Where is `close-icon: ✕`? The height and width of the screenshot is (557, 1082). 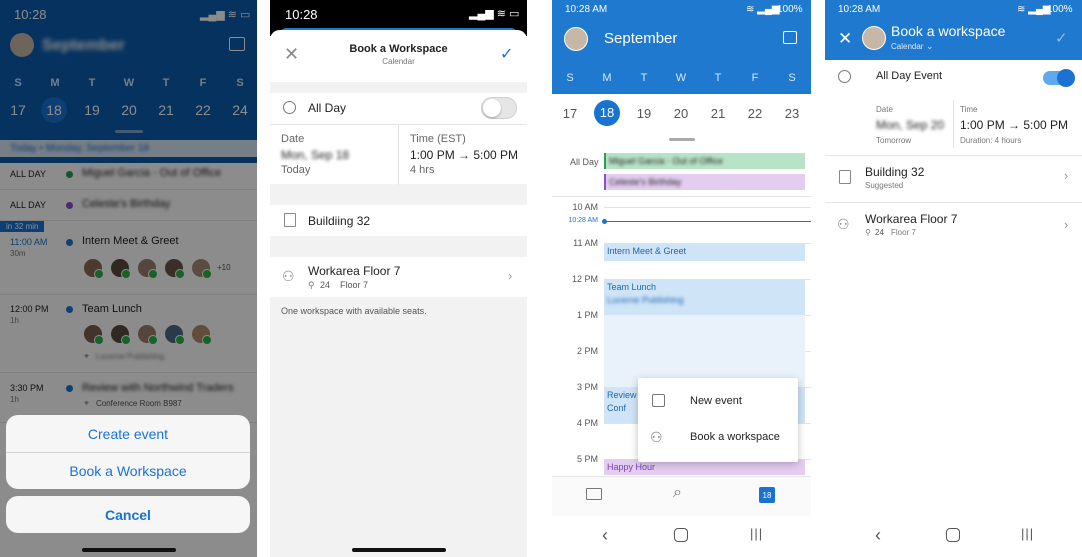 close-icon: ✕ is located at coordinates (845, 39).